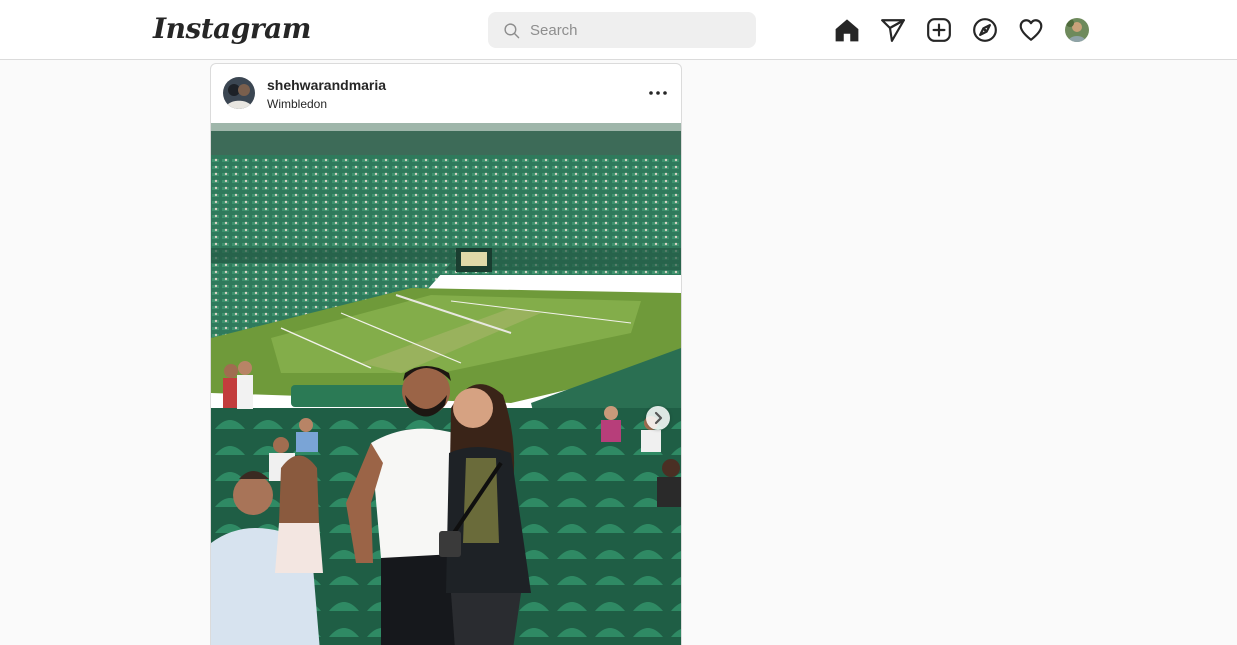  Describe the element at coordinates (658, 93) in the screenshot. I see `more-options-icon` at that location.